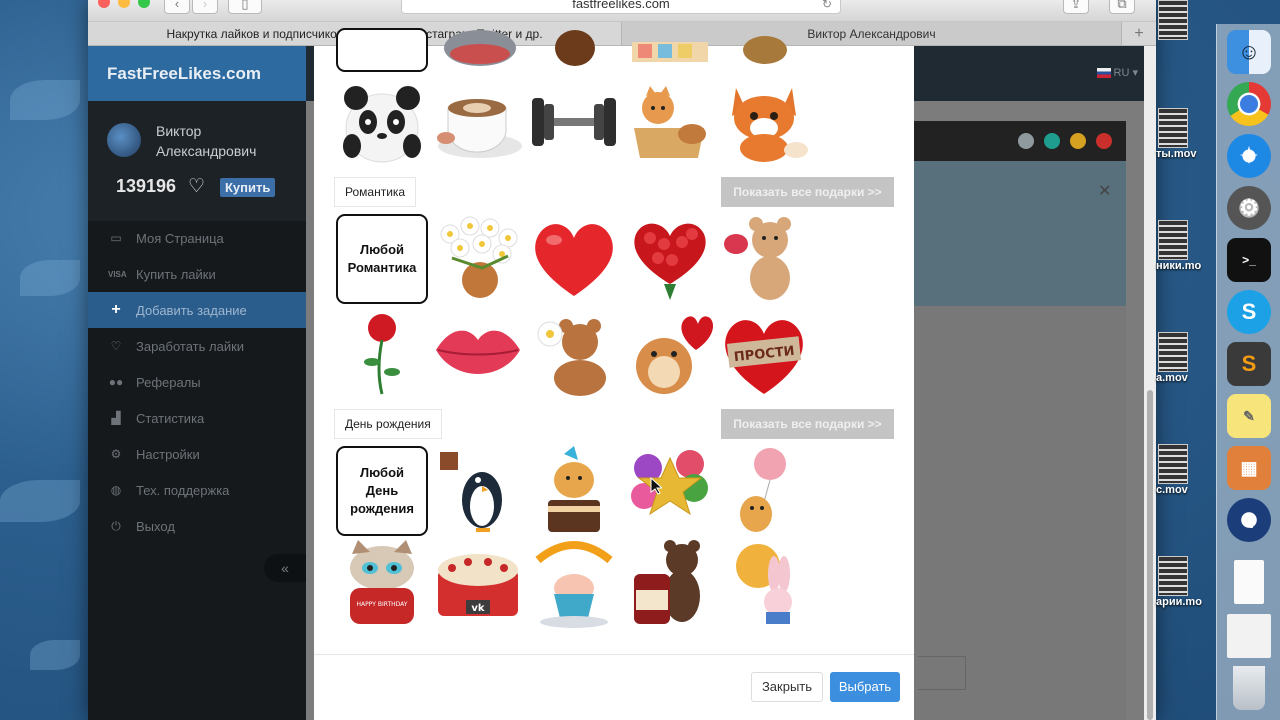  Describe the element at coordinates (574, 490) in the screenshot. I see `gift-cat-cake` at that location.